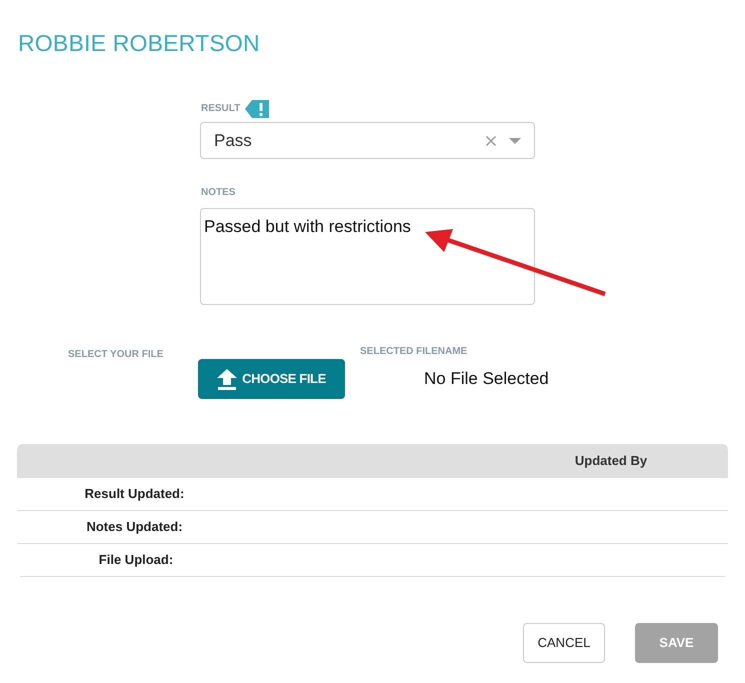  What do you see at coordinates (134, 527) in the screenshot?
I see `row-label: Notes Updated:` at bounding box center [134, 527].